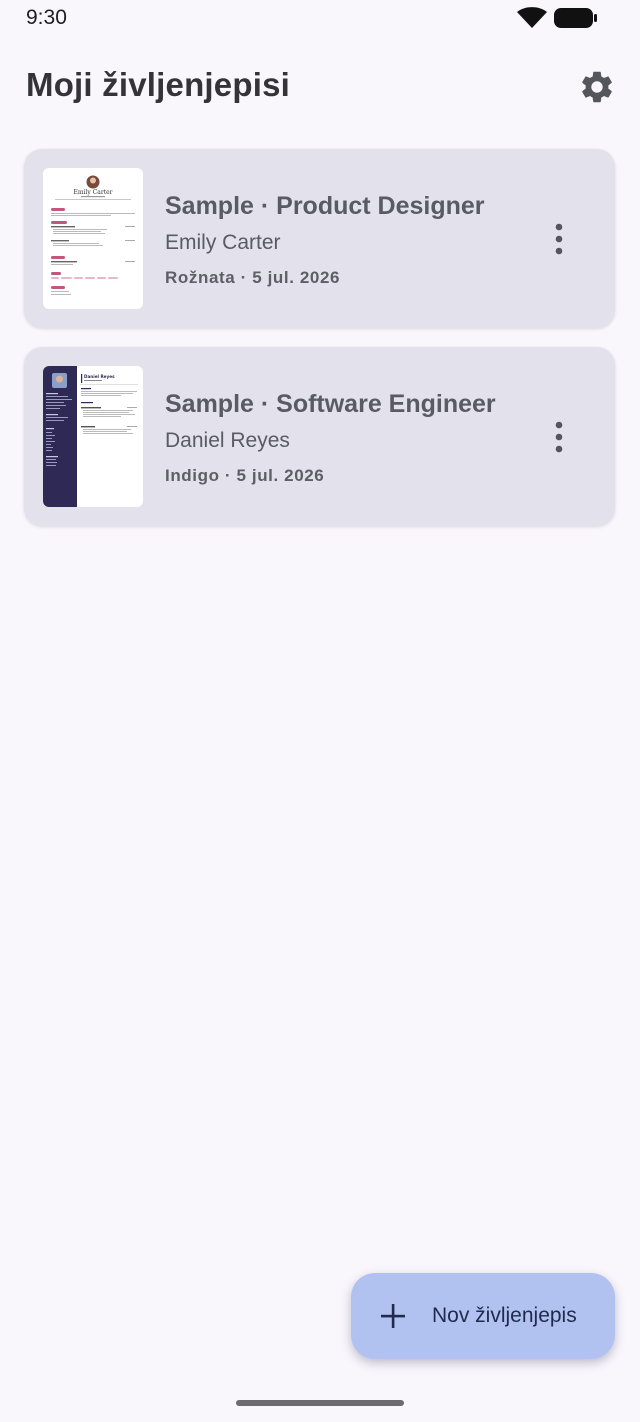 This screenshot has width=640, height=1422. I want to click on wifi-icon, so click(532, 20).